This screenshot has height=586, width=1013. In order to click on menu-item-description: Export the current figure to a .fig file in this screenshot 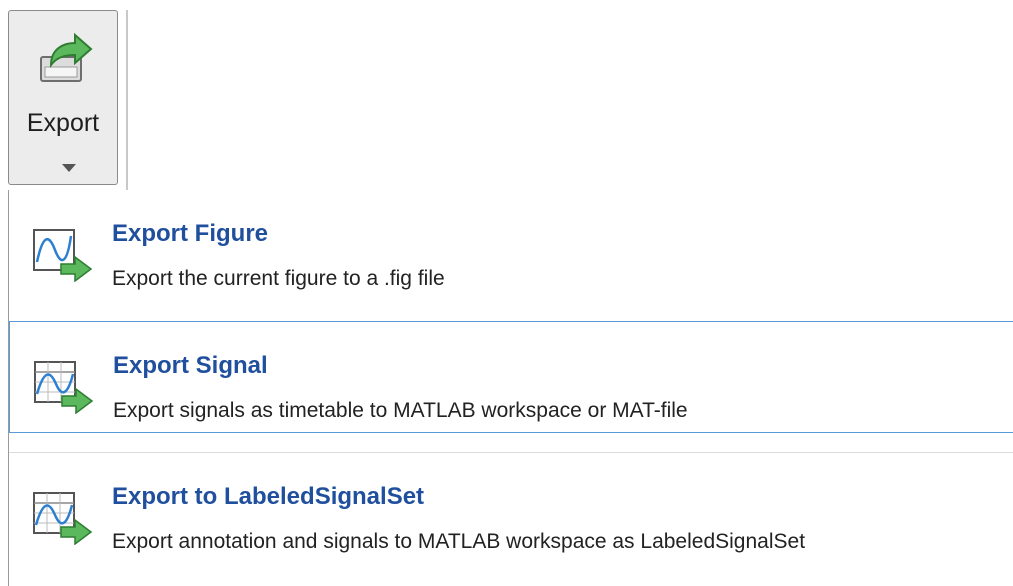, I will do `click(278, 278)`.